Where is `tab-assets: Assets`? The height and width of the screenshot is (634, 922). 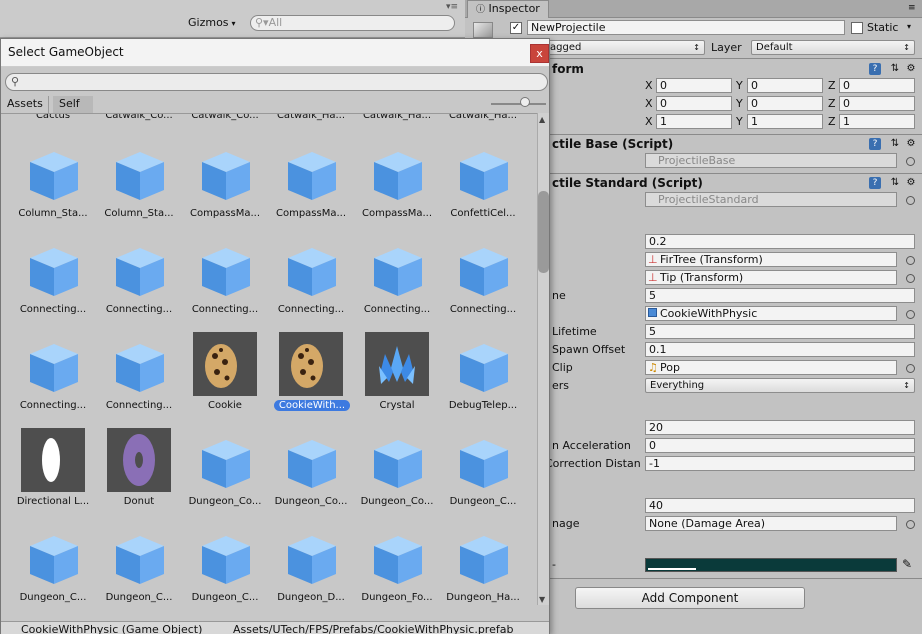 tab-assets: Assets is located at coordinates (25, 104).